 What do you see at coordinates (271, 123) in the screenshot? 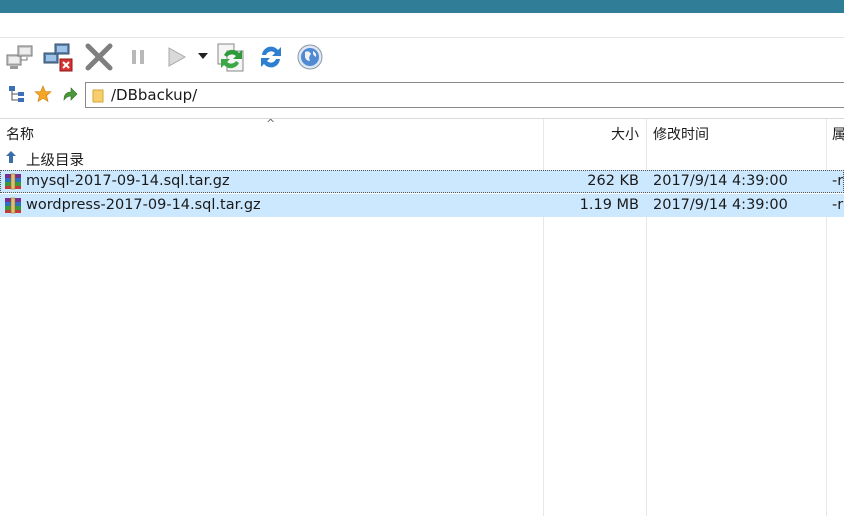
I see `sort-ascending-icon: ^` at bounding box center [271, 123].